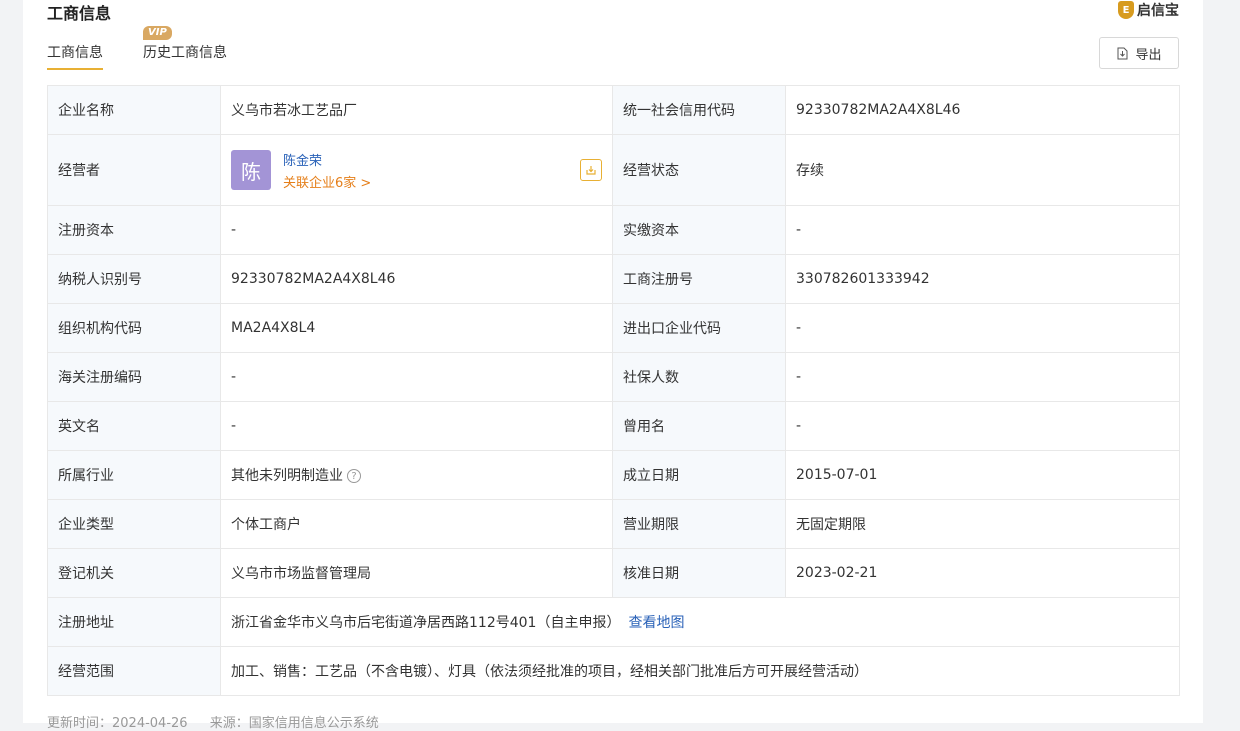  I want to click on related-companies-link: 关联企业6家 >, so click(327, 181).